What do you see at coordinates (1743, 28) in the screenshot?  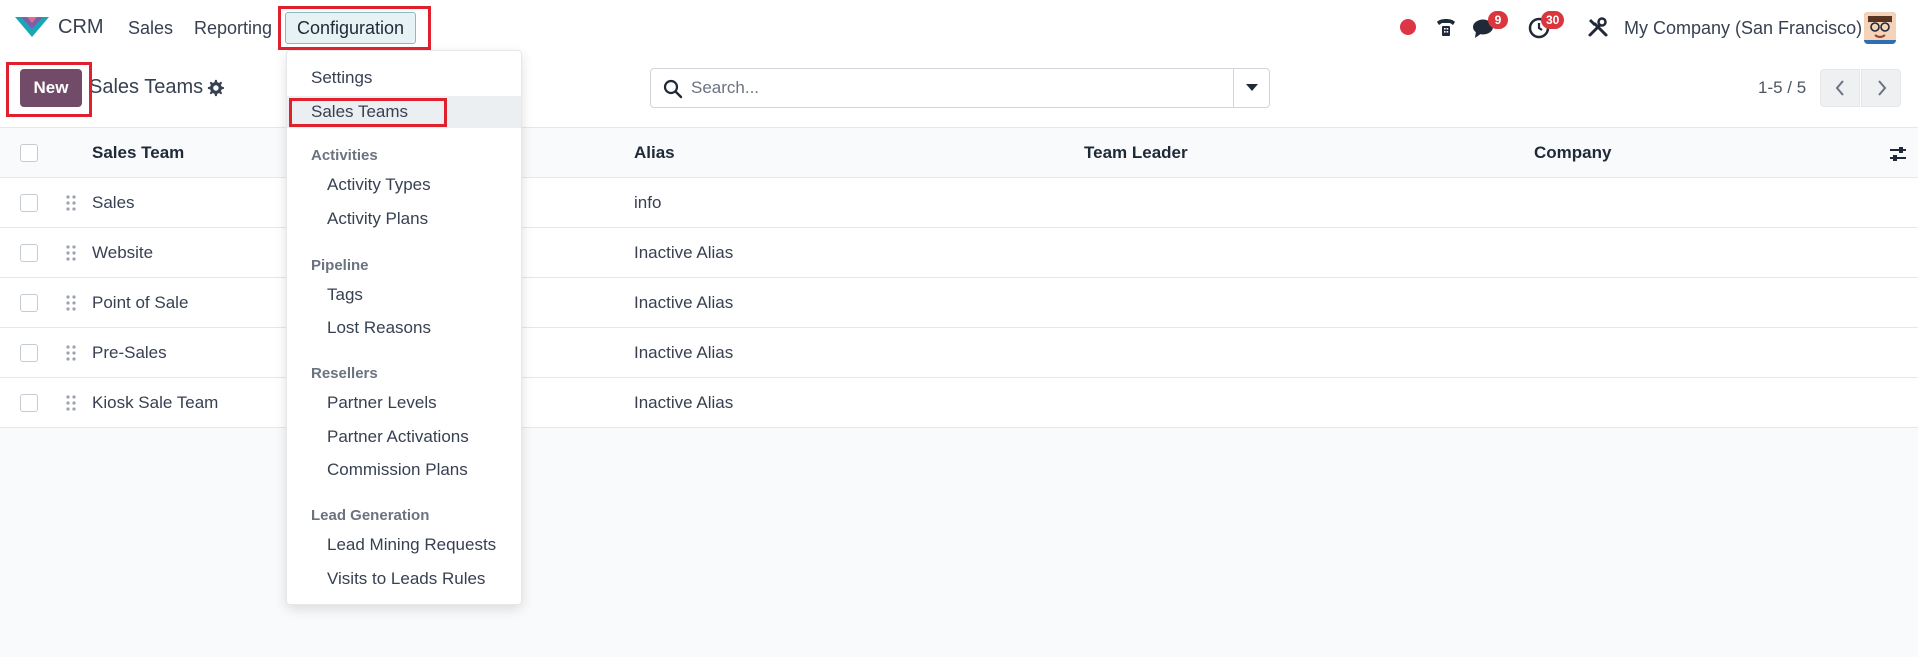 I see `company-switcher: My Company (San Francisco)` at bounding box center [1743, 28].